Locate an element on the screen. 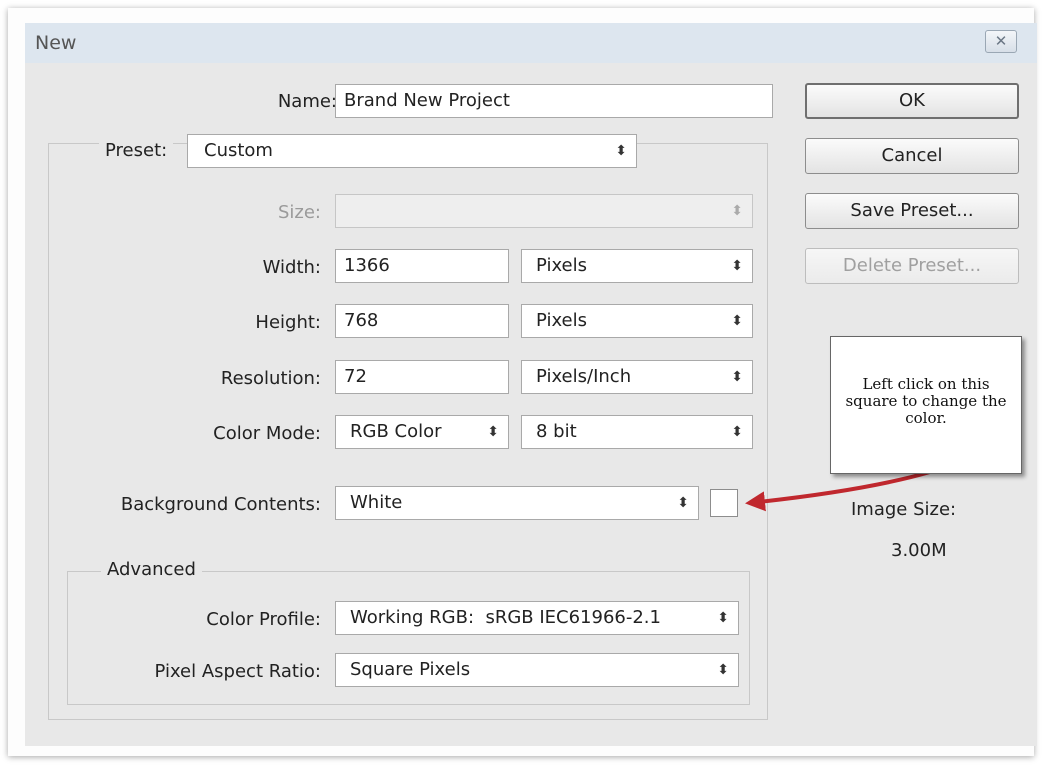  color-profile-select: Working RGB: sRGB IEC61966-2.1 ⬍ is located at coordinates (537, 618).